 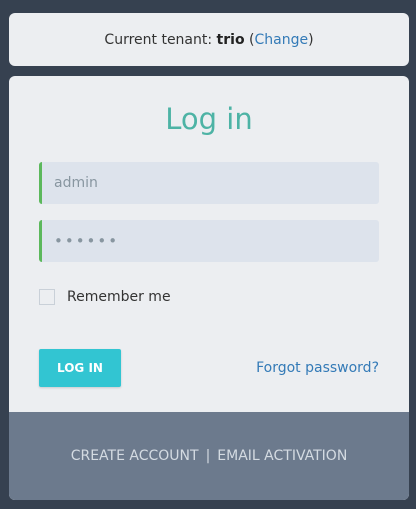 I want to click on create-account-link: CREATE ACCOUNT, so click(x=135, y=456).